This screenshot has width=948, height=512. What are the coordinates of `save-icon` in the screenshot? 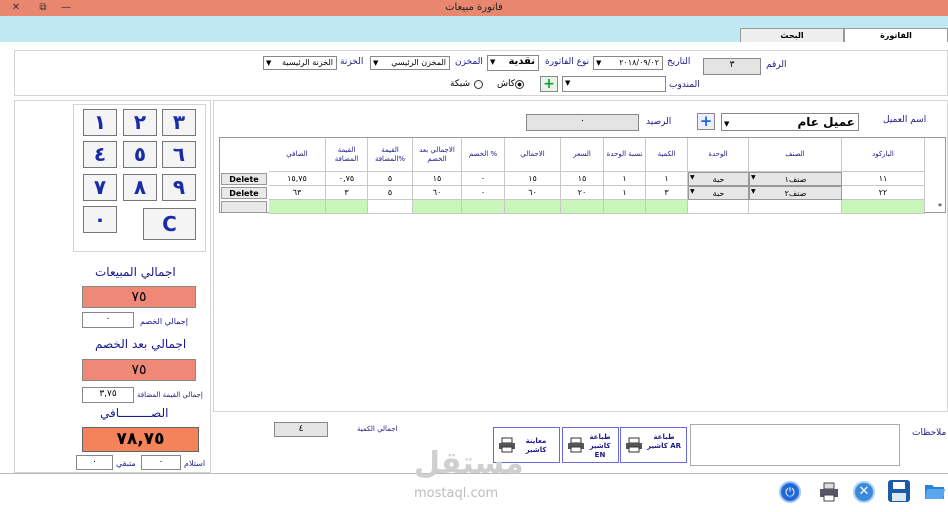 It's located at (899, 491).